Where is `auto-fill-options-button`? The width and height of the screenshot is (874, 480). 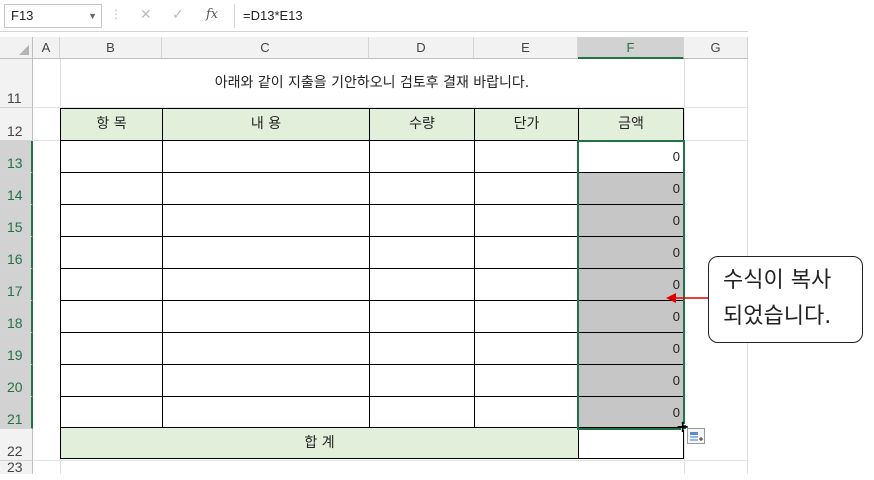
auto-fill-options-button is located at coordinates (696, 436).